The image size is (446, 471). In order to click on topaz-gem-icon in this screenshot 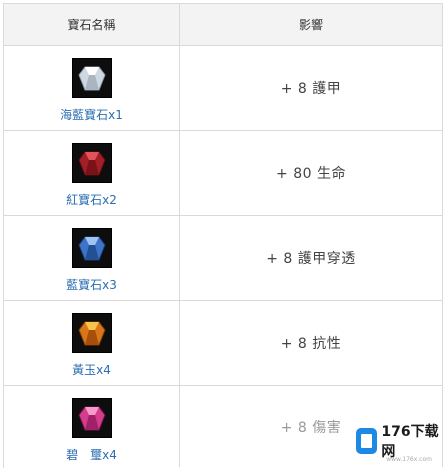, I will do `click(91, 333)`.